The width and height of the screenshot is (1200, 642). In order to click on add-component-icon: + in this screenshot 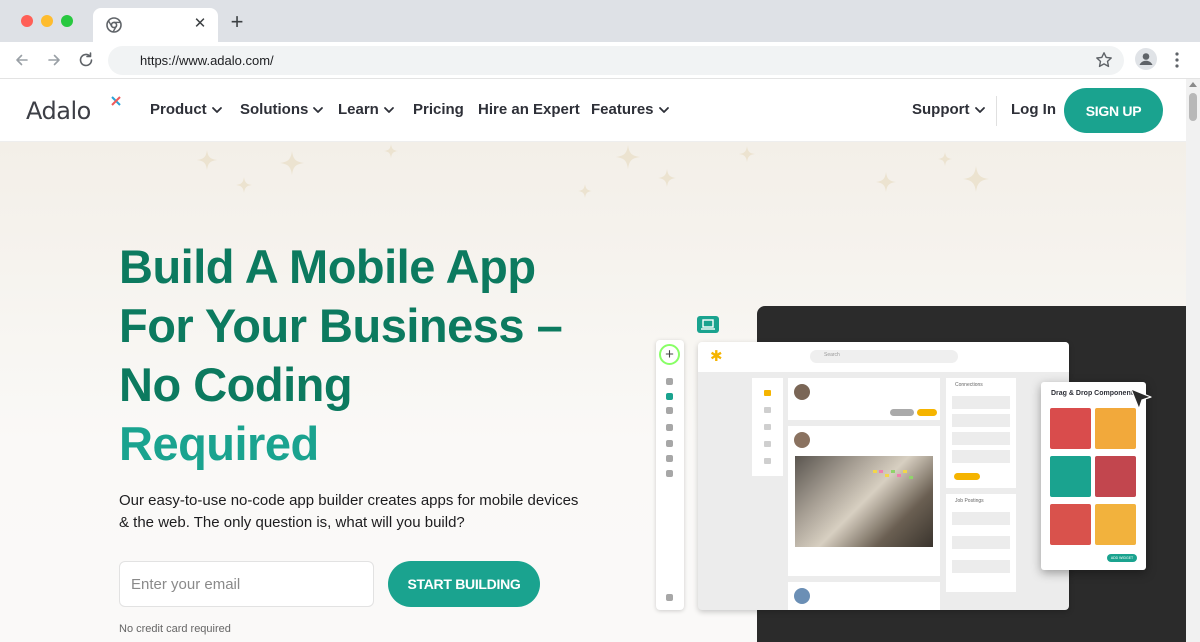, I will do `click(669, 354)`.